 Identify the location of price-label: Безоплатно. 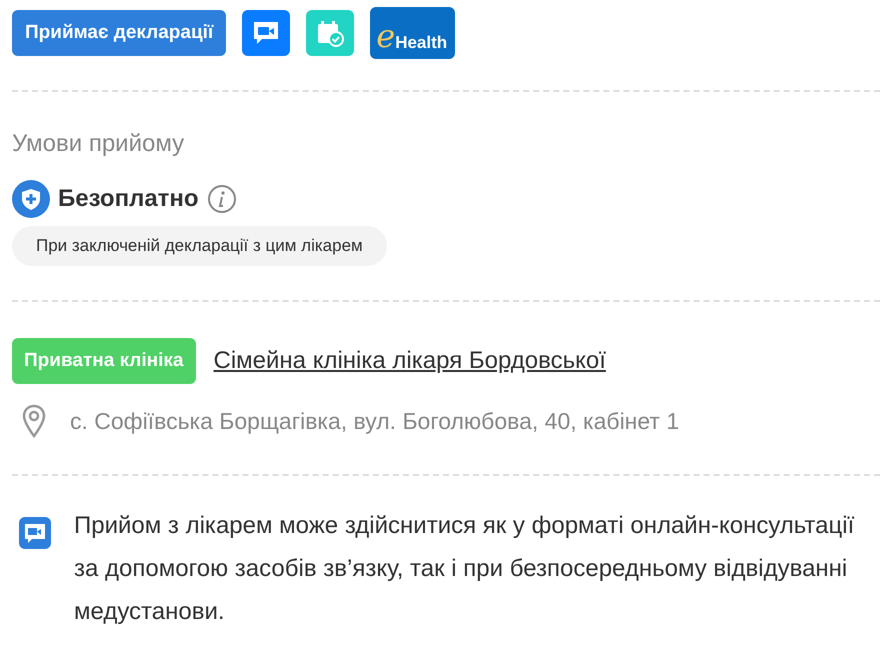
(128, 199).